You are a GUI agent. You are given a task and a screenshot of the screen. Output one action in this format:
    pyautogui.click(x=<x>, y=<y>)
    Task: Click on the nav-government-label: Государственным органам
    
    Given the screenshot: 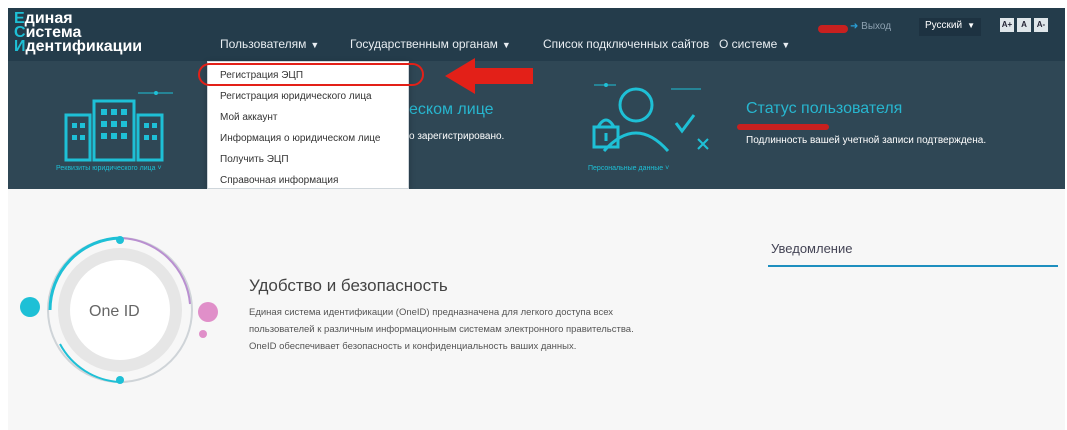 What is the action you would take?
    pyautogui.click(x=424, y=44)
    